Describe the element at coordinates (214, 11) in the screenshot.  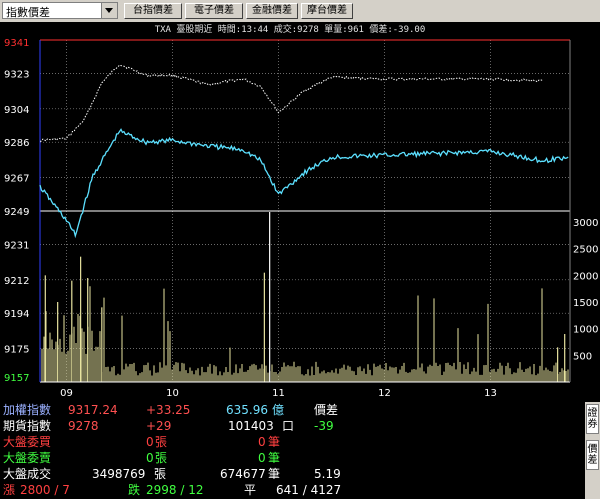
I see `electronics-spread-button: 電子價差` at that location.